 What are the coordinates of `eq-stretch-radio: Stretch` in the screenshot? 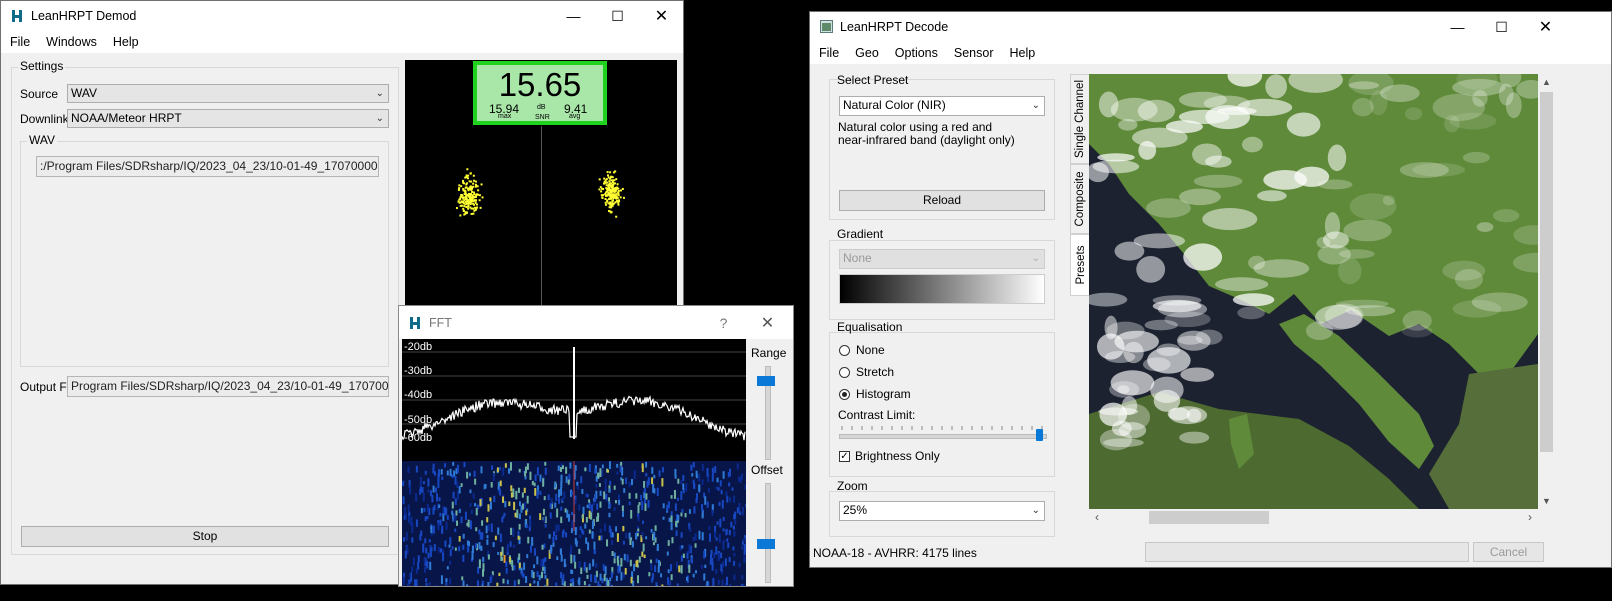 It's located at (866, 372).